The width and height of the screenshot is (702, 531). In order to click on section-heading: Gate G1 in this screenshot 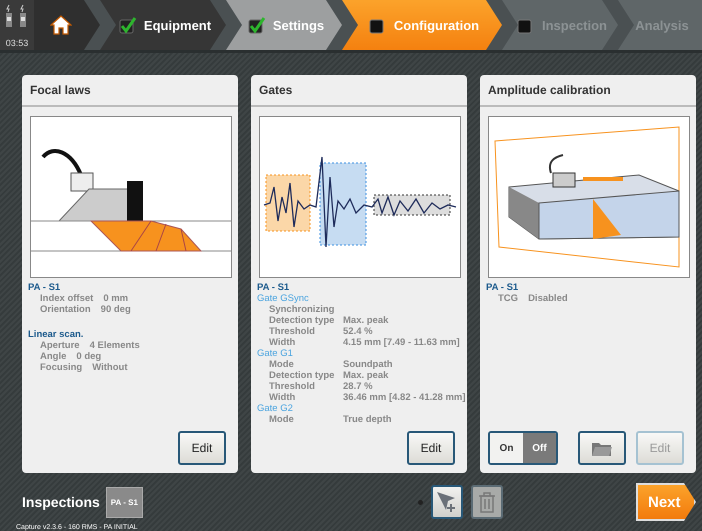, I will do `click(275, 353)`.